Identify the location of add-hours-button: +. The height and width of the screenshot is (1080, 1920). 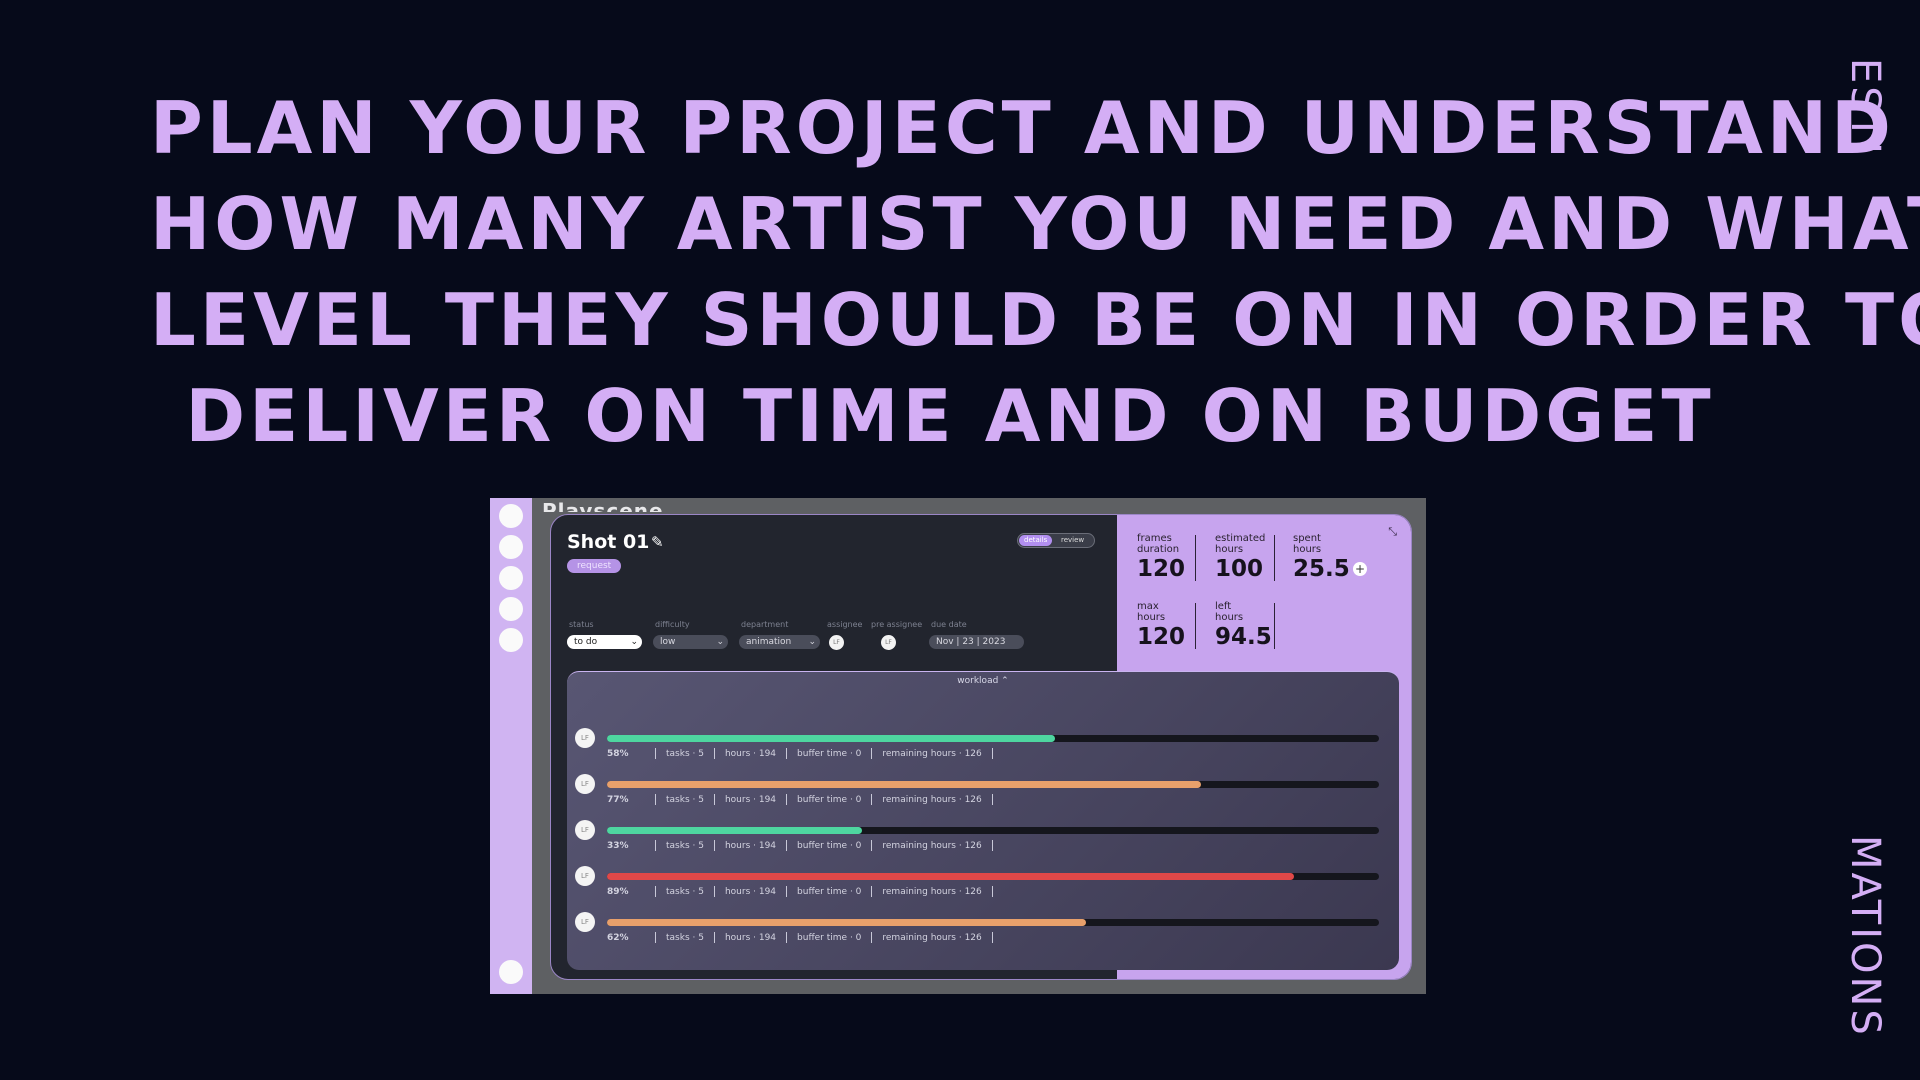
(1360, 569).